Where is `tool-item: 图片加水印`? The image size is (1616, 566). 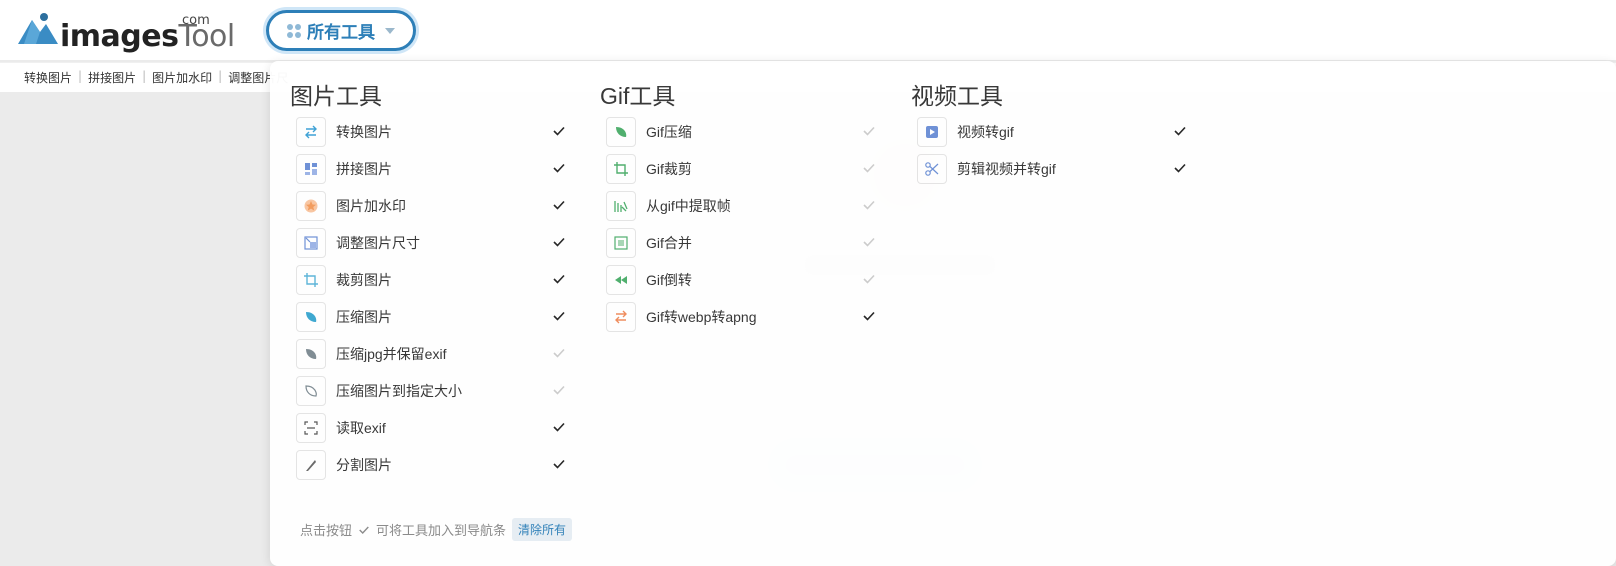 tool-item: 图片加水印 is located at coordinates (435, 205).